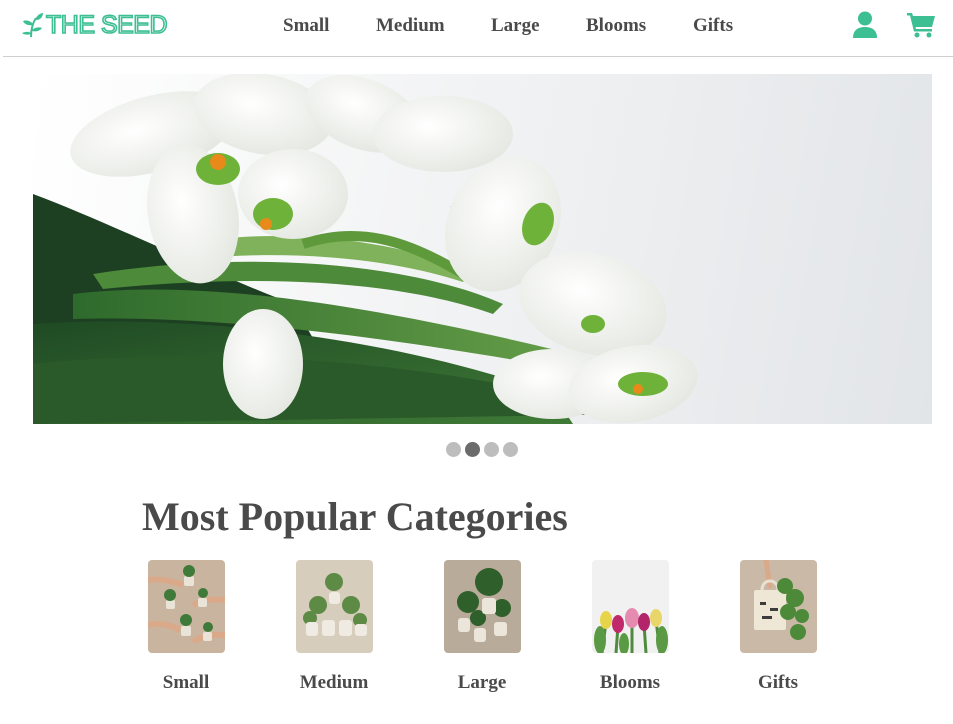 This screenshot has width=953, height=724. What do you see at coordinates (186, 682) in the screenshot?
I see `category-label-small: Small` at bounding box center [186, 682].